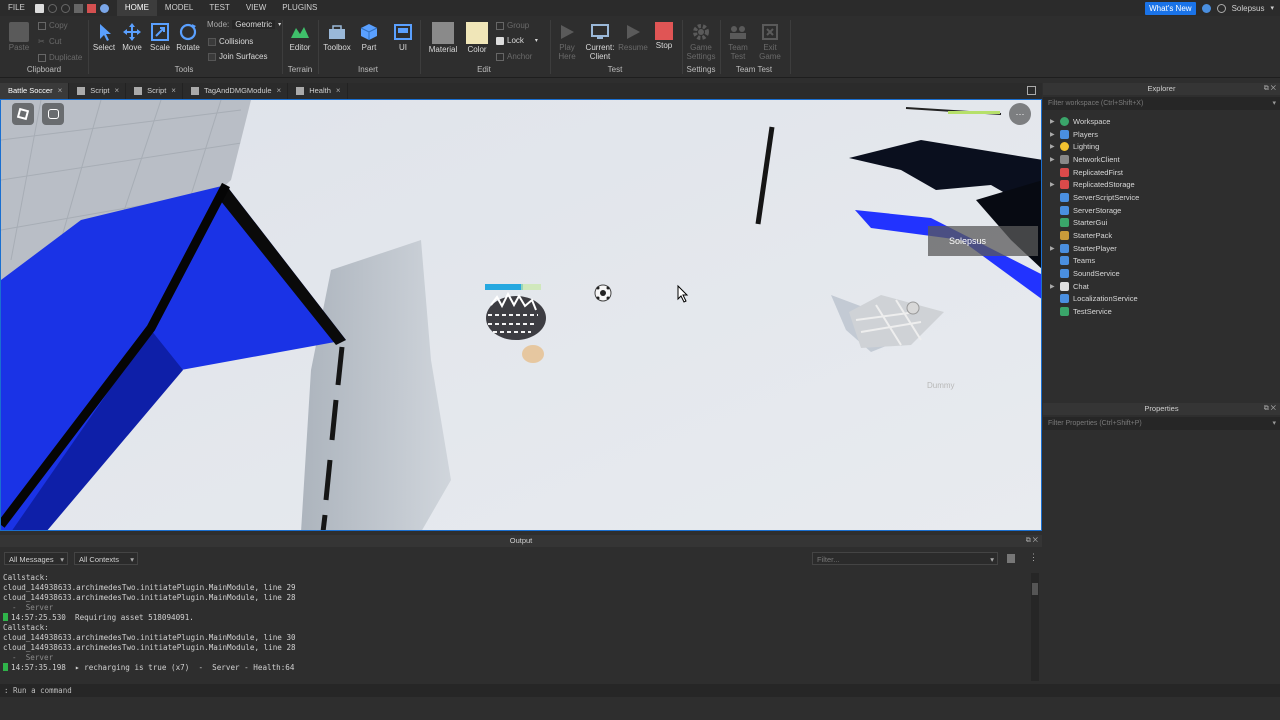 The image size is (1280, 720). Describe the element at coordinates (299, 8) in the screenshot. I see `tab-plugins: PLUGINS` at that location.